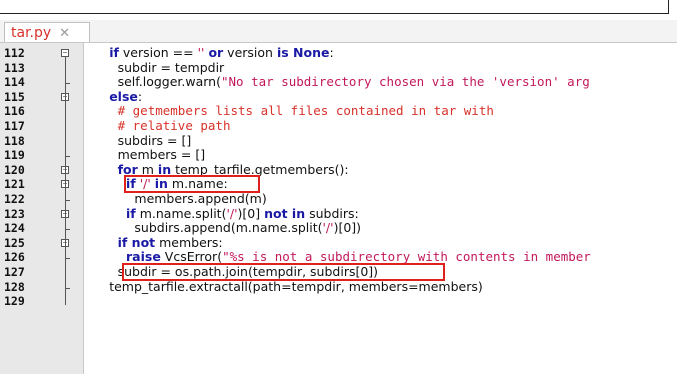  I want to click on code-line: subdirs.append(m.name.split('/')[0]), so click(247, 228).